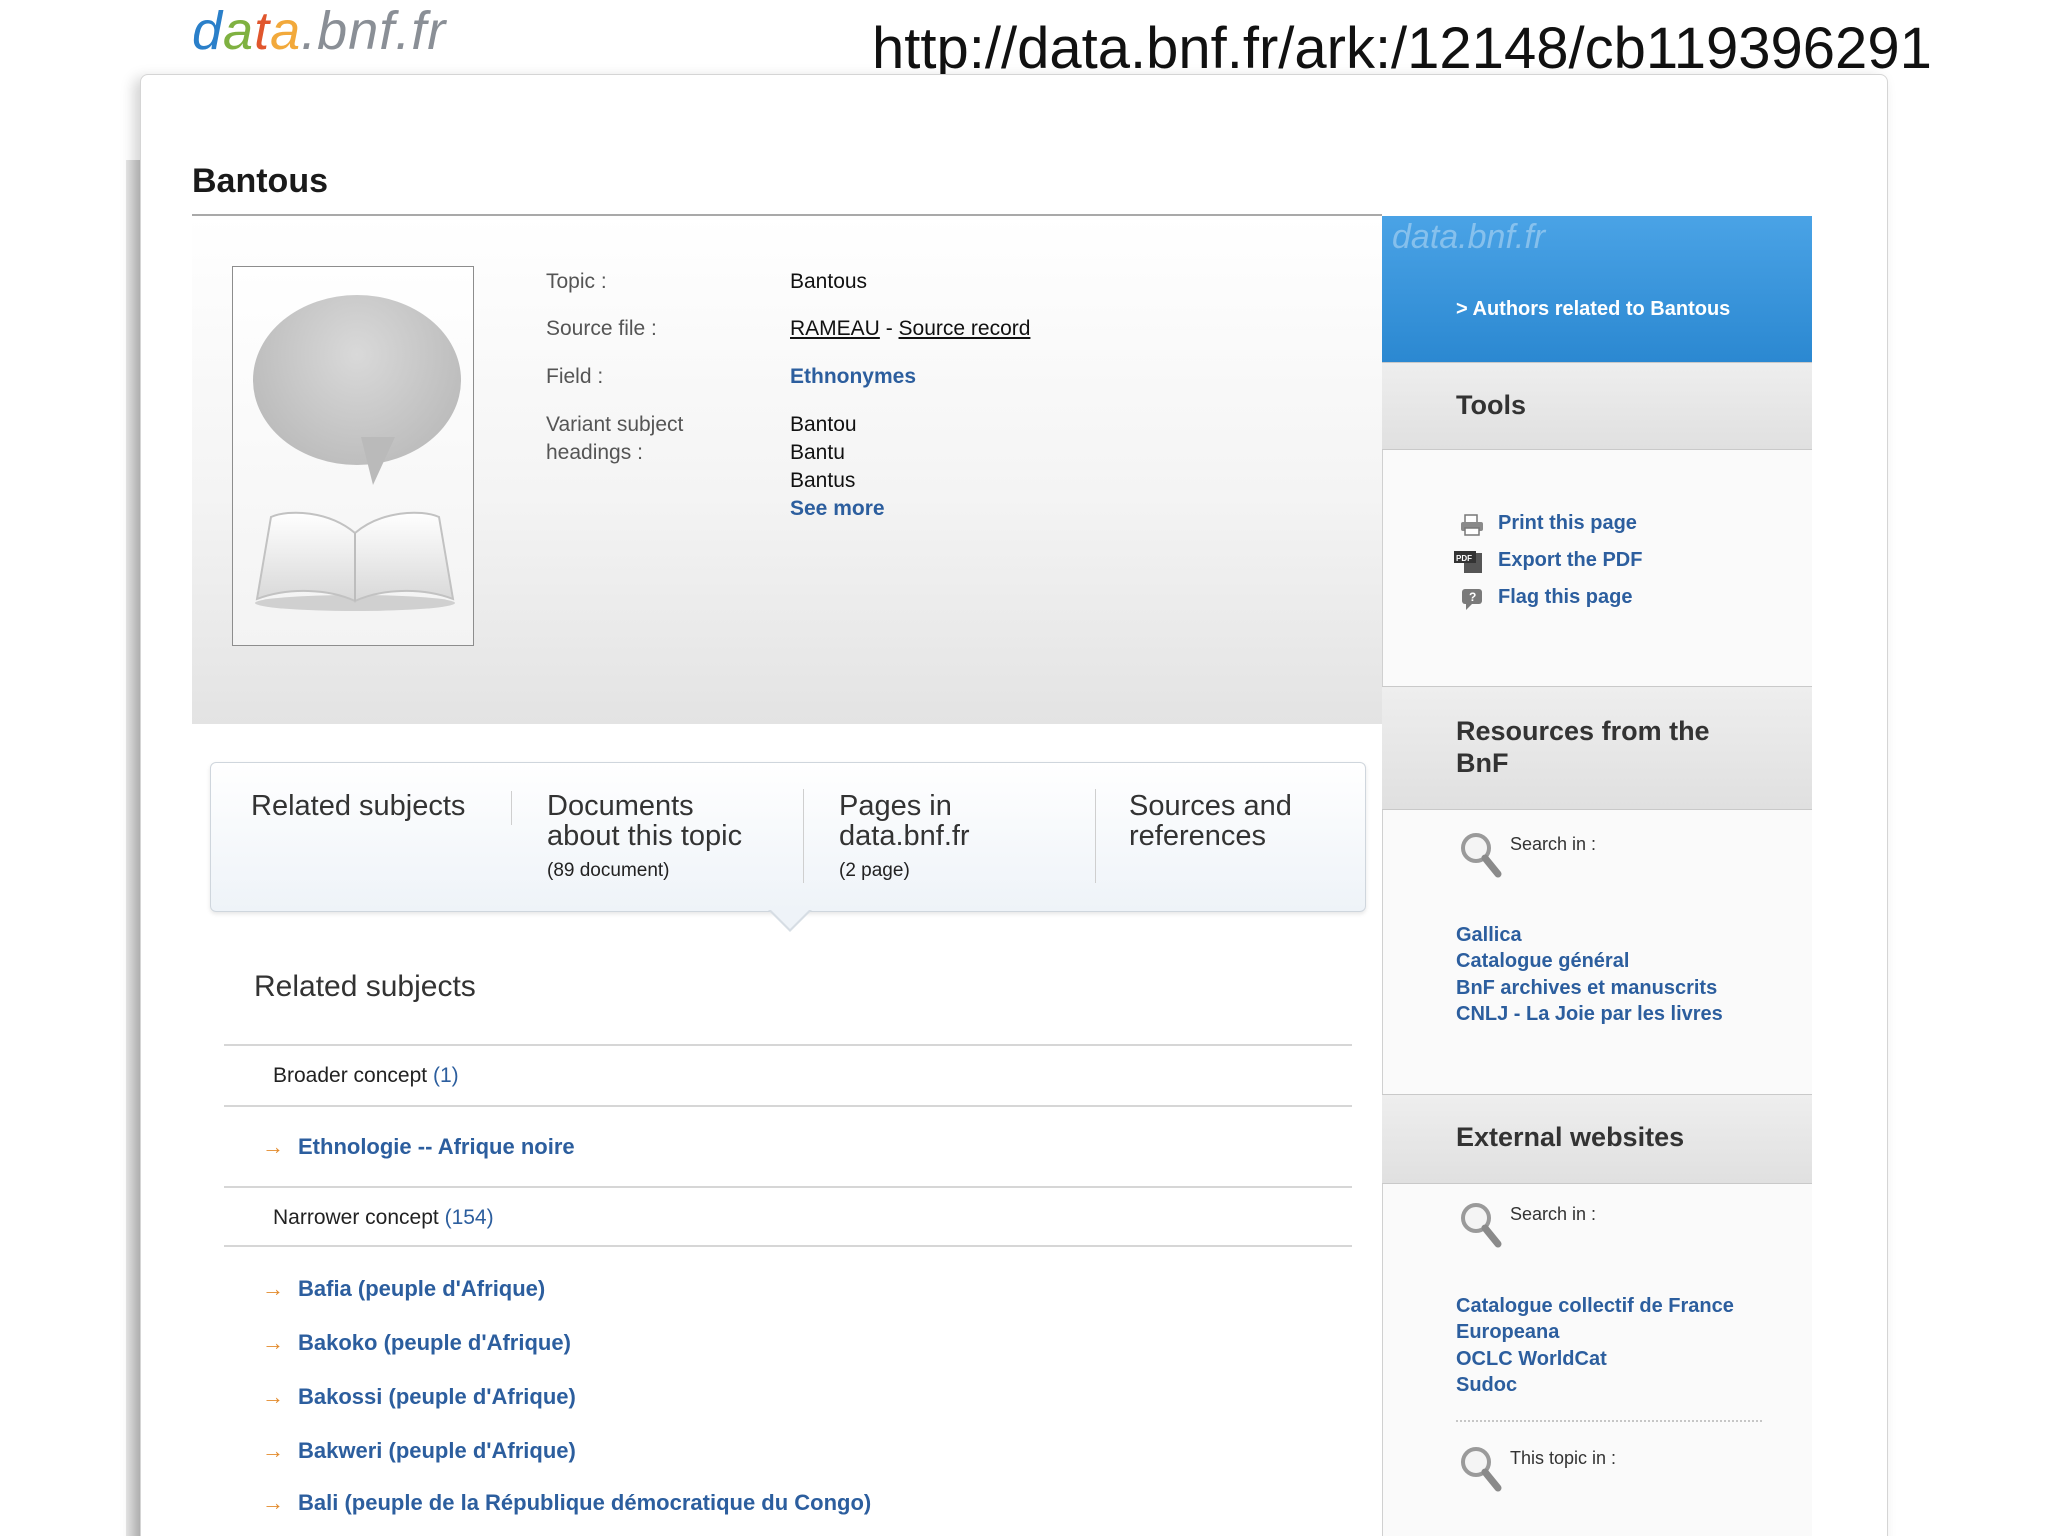 The width and height of the screenshot is (2048, 1536). I want to click on open-book-icon, so click(355, 561).